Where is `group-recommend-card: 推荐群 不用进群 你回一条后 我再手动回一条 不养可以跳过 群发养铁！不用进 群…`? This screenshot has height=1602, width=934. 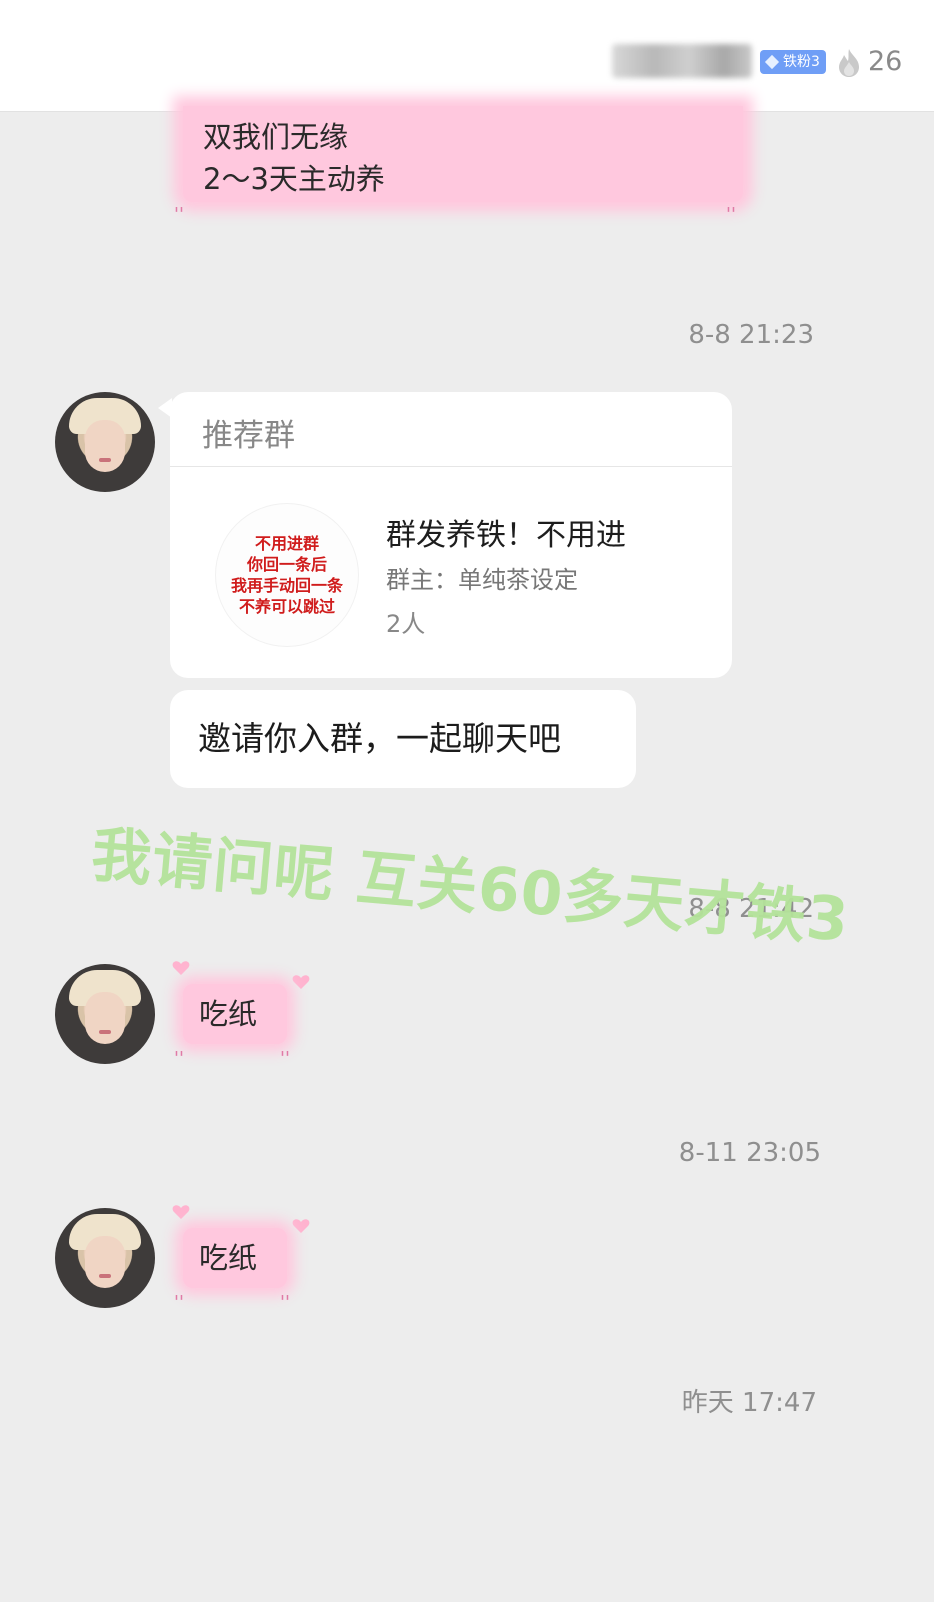 group-recommend-card: 推荐群 不用进群 你回一条后 我再手动回一条 不养可以跳过 群发养铁！不用进 群… is located at coordinates (451, 535).